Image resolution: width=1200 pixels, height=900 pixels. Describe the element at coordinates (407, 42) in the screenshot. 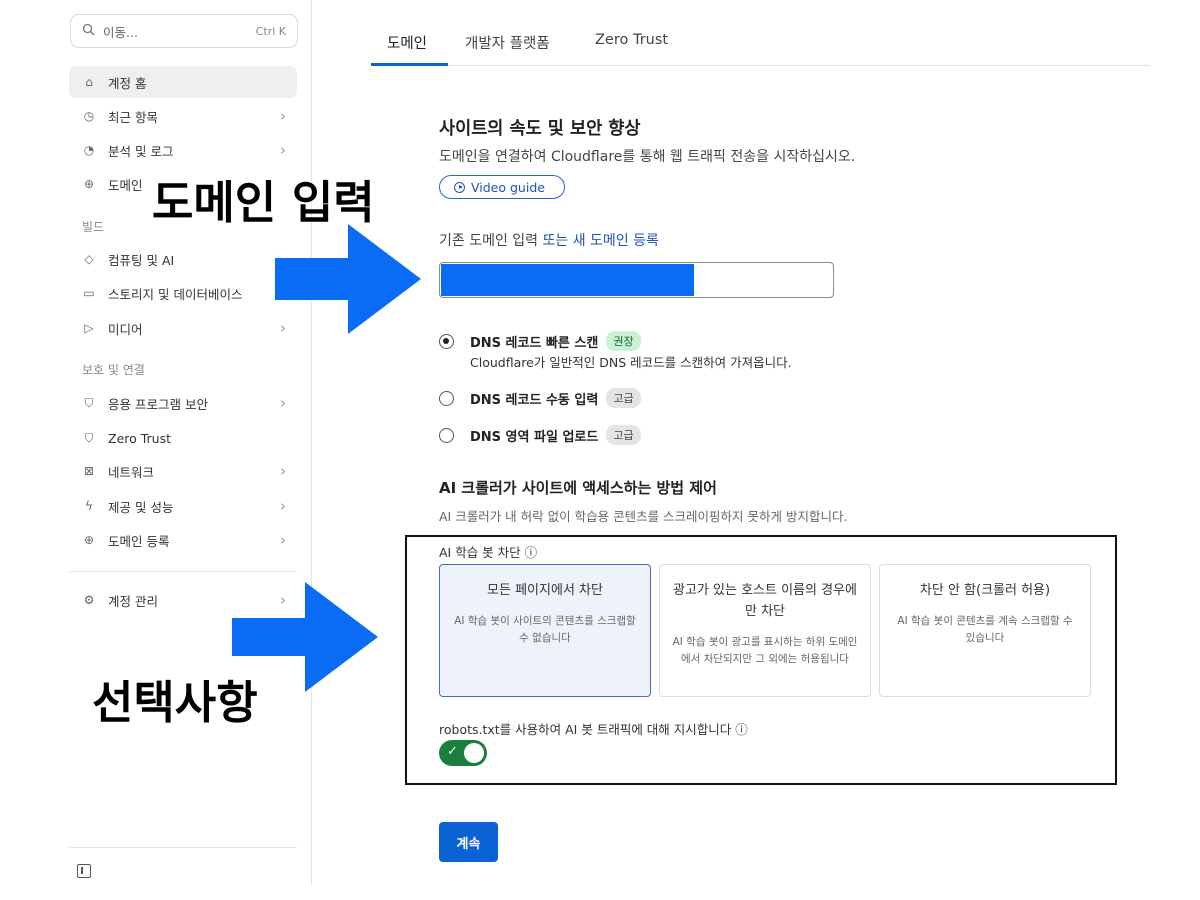

I see `tab-domains: 도메인` at that location.